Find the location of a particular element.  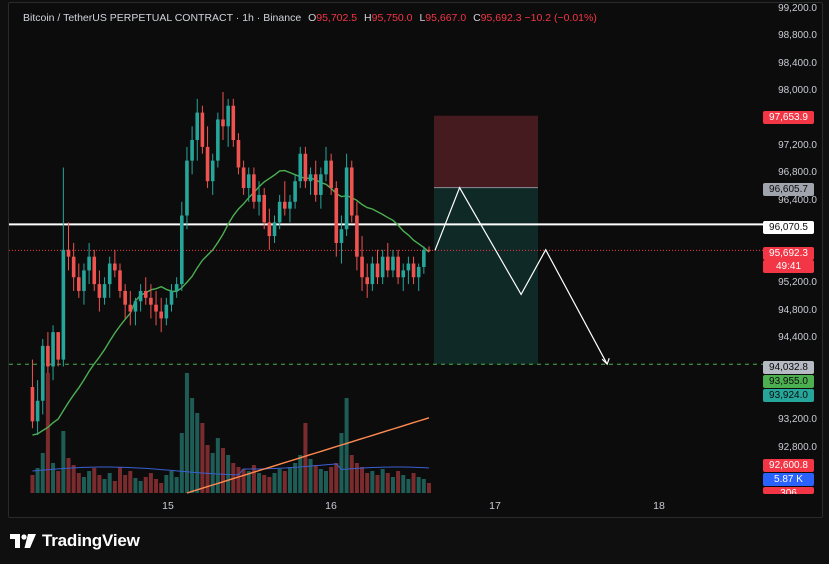

ma-tag-1: 93,955.0 is located at coordinates (788, 381).